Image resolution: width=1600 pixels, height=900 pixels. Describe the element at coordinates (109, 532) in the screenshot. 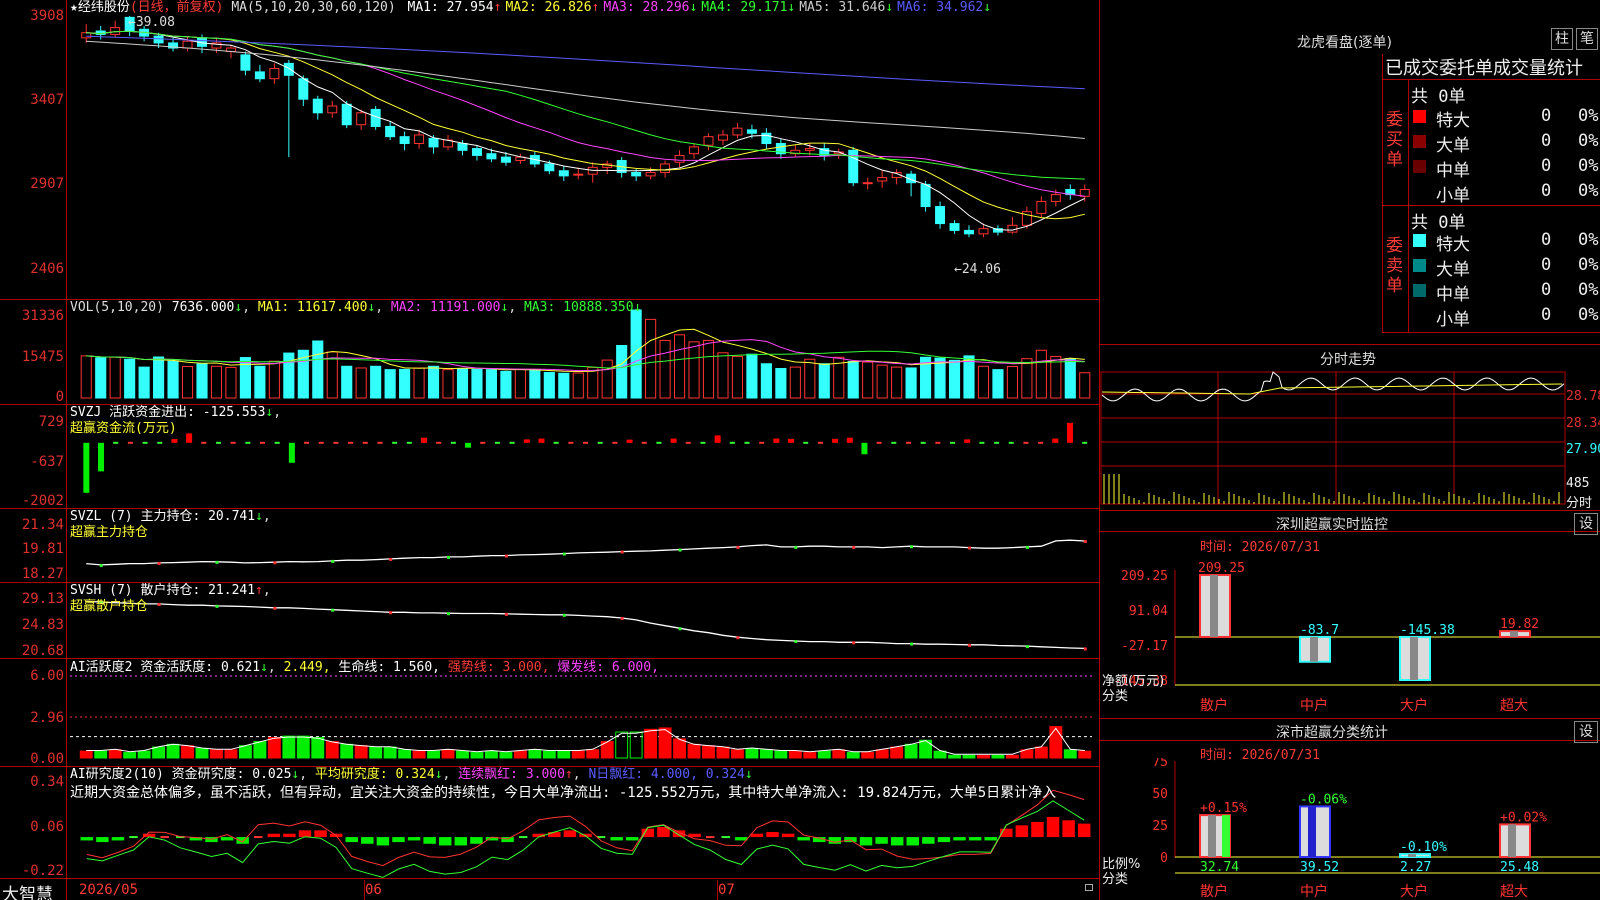

I see `svzl-subtitle: 超赢主力持仓` at that location.